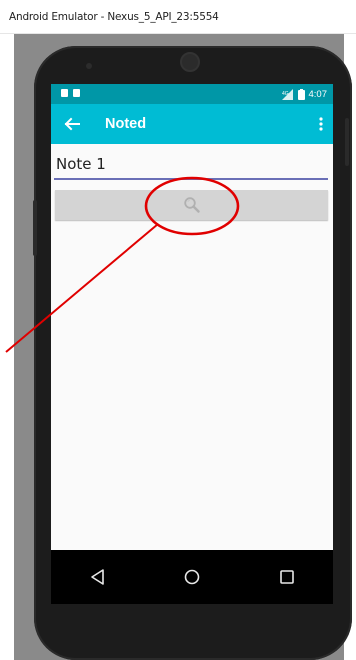 This screenshot has width=356, height=660. Describe the element at coordinates (190, 62) in the screenshot. I see `front-camera` at that location.